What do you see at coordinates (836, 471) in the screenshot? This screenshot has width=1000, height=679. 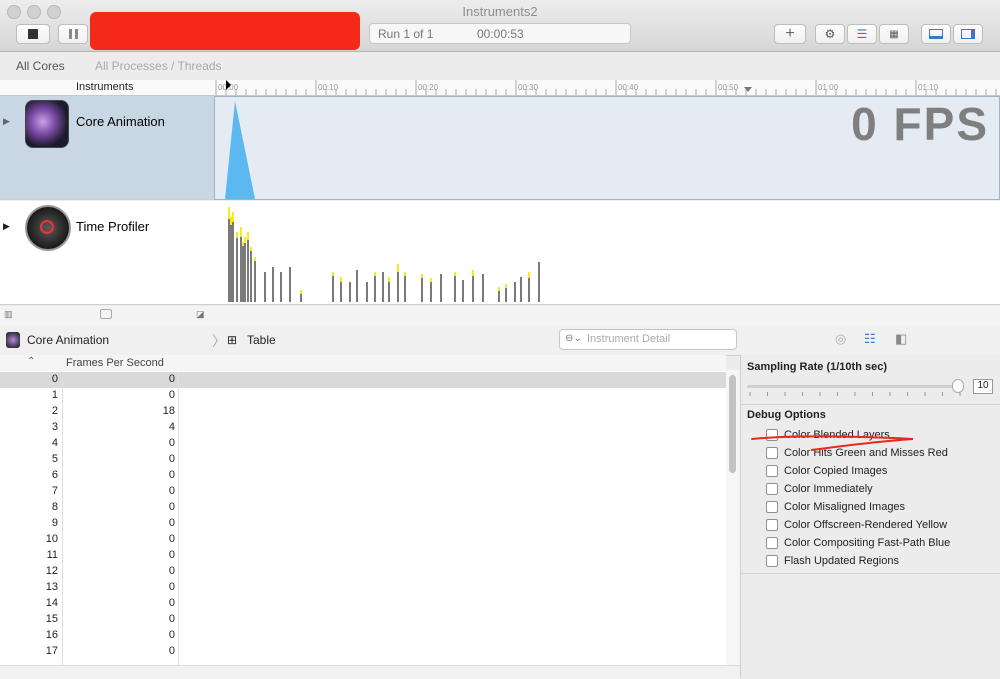 I see `debug-option-label: Color Copied Images` at bounding box center [836, 471].